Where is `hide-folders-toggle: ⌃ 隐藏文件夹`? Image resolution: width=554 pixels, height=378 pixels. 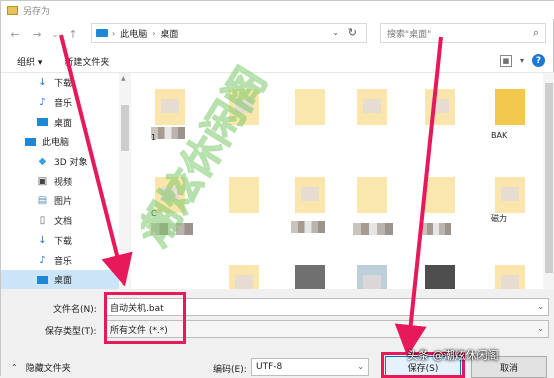 hide-folders-toggle: ⌃ 隐藏文件夹 is located at coordinates (41, 367).